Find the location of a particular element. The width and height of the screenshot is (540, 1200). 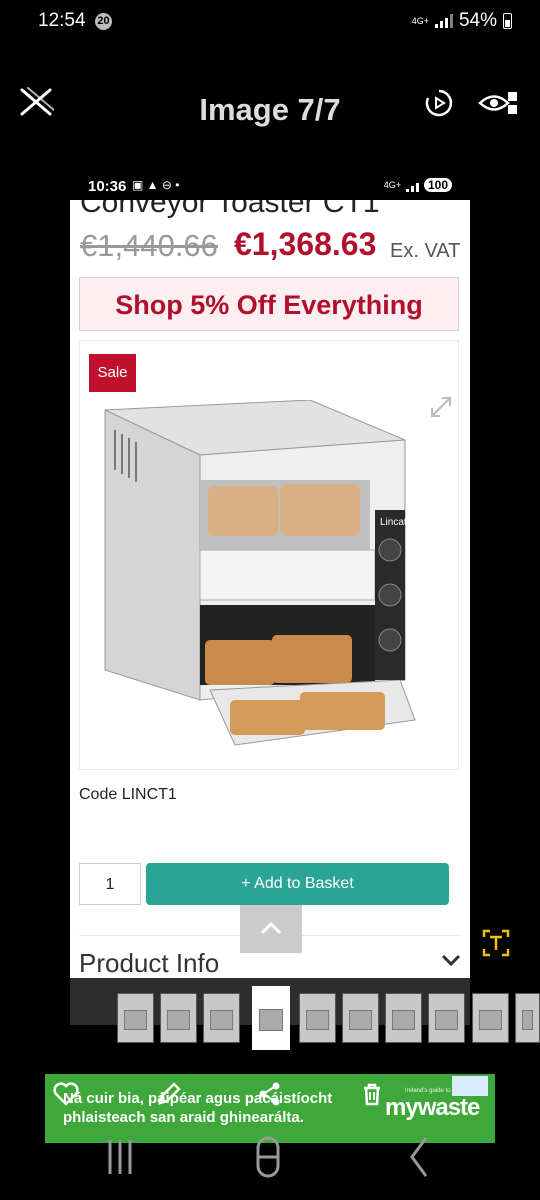

brand-label: Lincat is located at coordinates (393, 522).